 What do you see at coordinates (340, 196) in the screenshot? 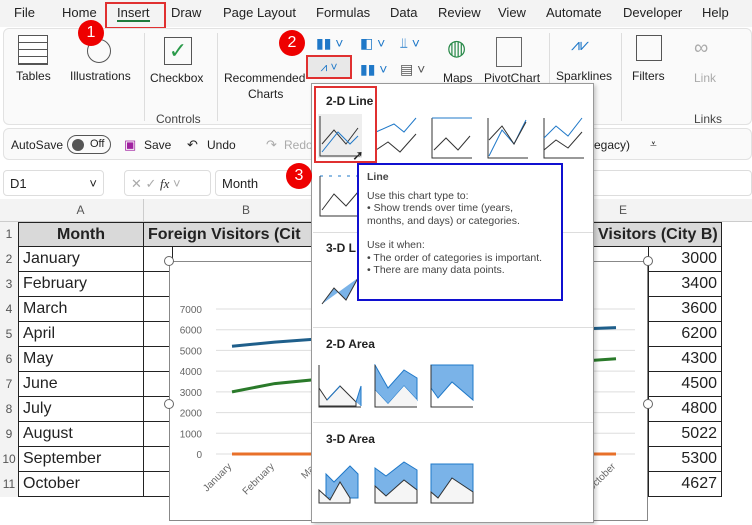
I see `100-line-markers-option` at bounding box center [340, 196].